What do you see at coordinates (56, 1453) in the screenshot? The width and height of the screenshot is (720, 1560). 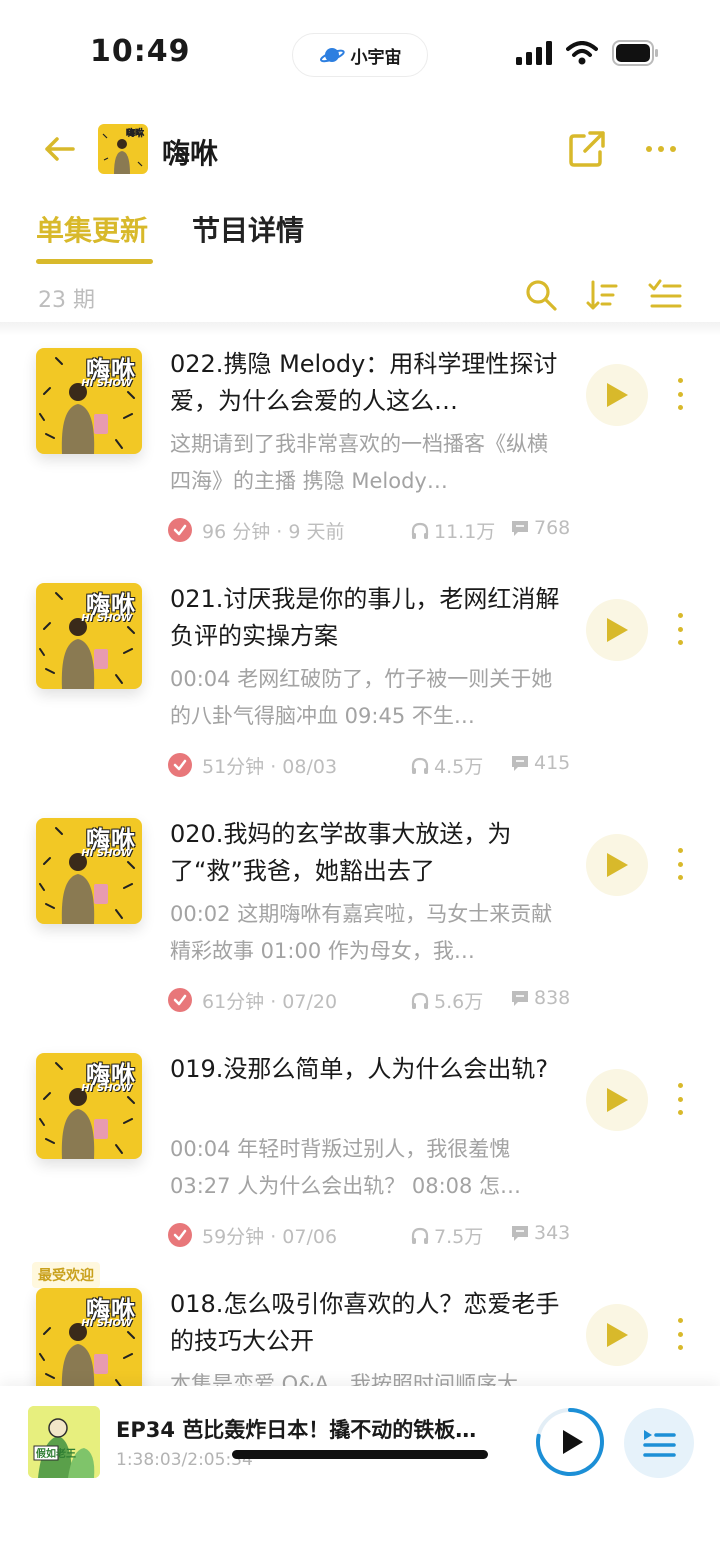 I see `now-playing-cover-text: 假如老王` at bounding box center [56, 1453].